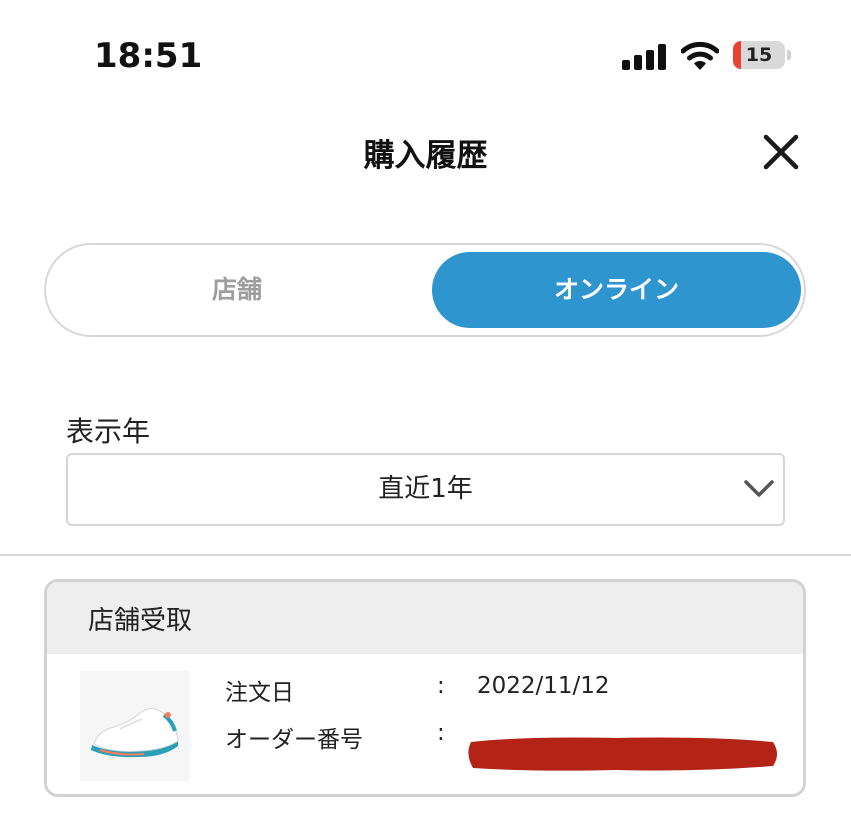 The image size is (851, 830). I want to click on purchase-channel-toggle: 店舗 オンライン, so click(425, 290).